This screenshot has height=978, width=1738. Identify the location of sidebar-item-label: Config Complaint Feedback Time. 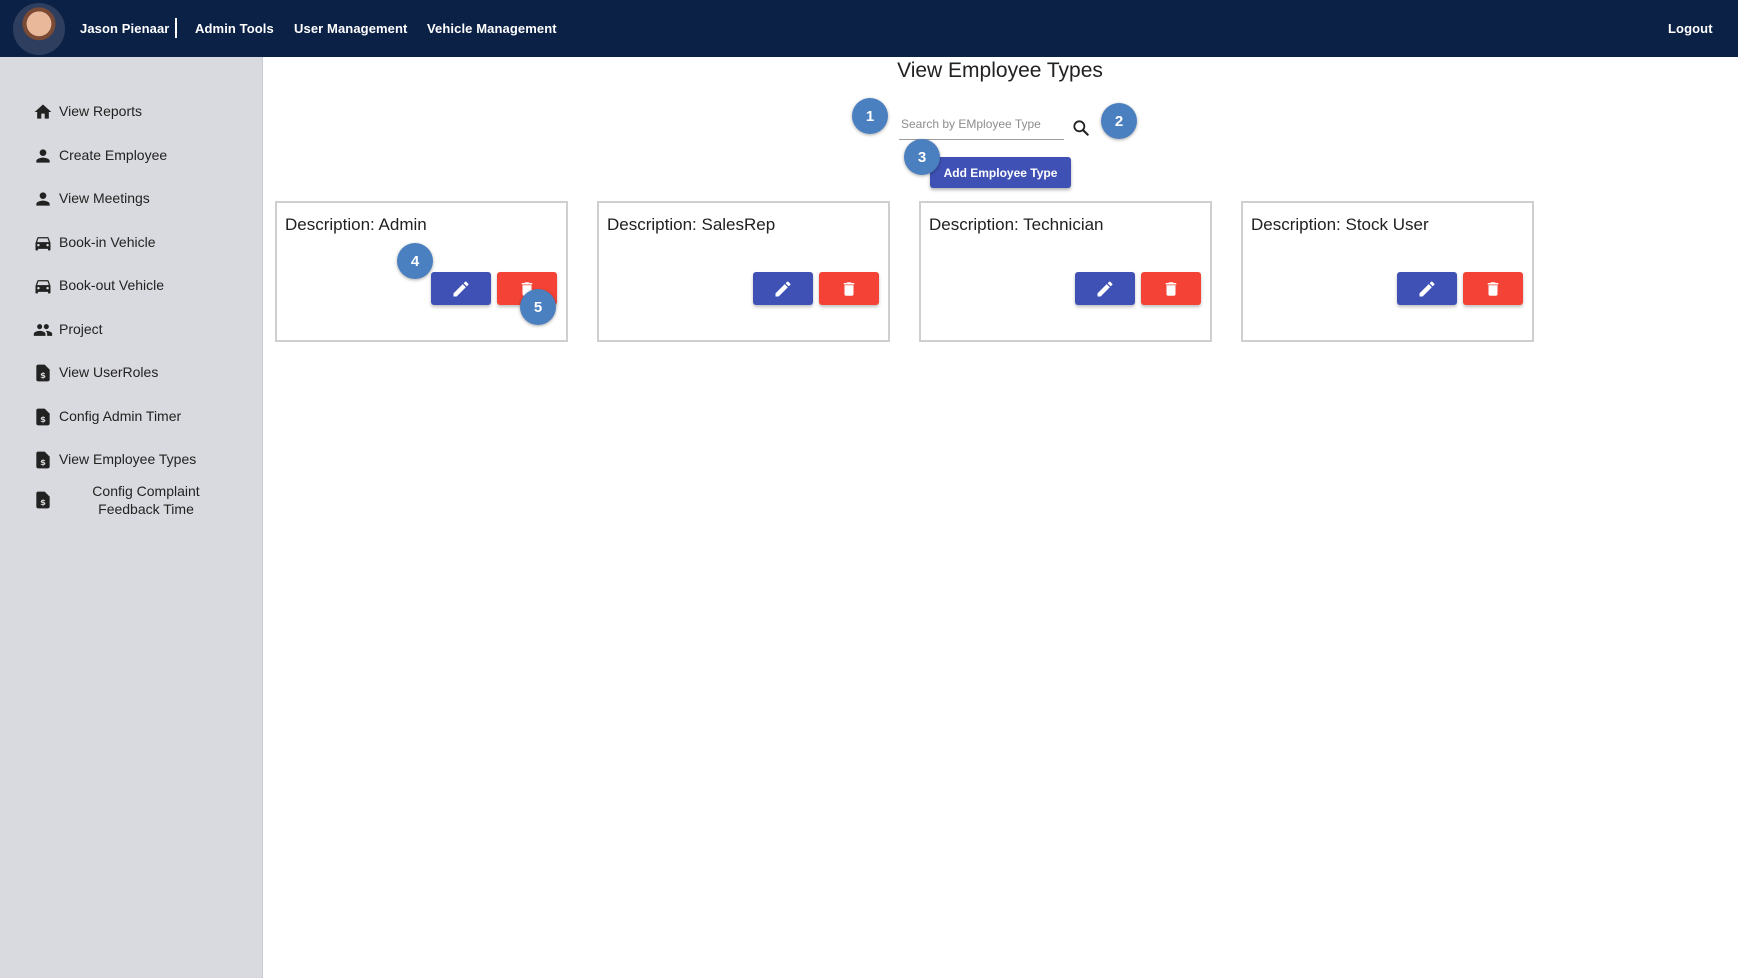
(146, 500).